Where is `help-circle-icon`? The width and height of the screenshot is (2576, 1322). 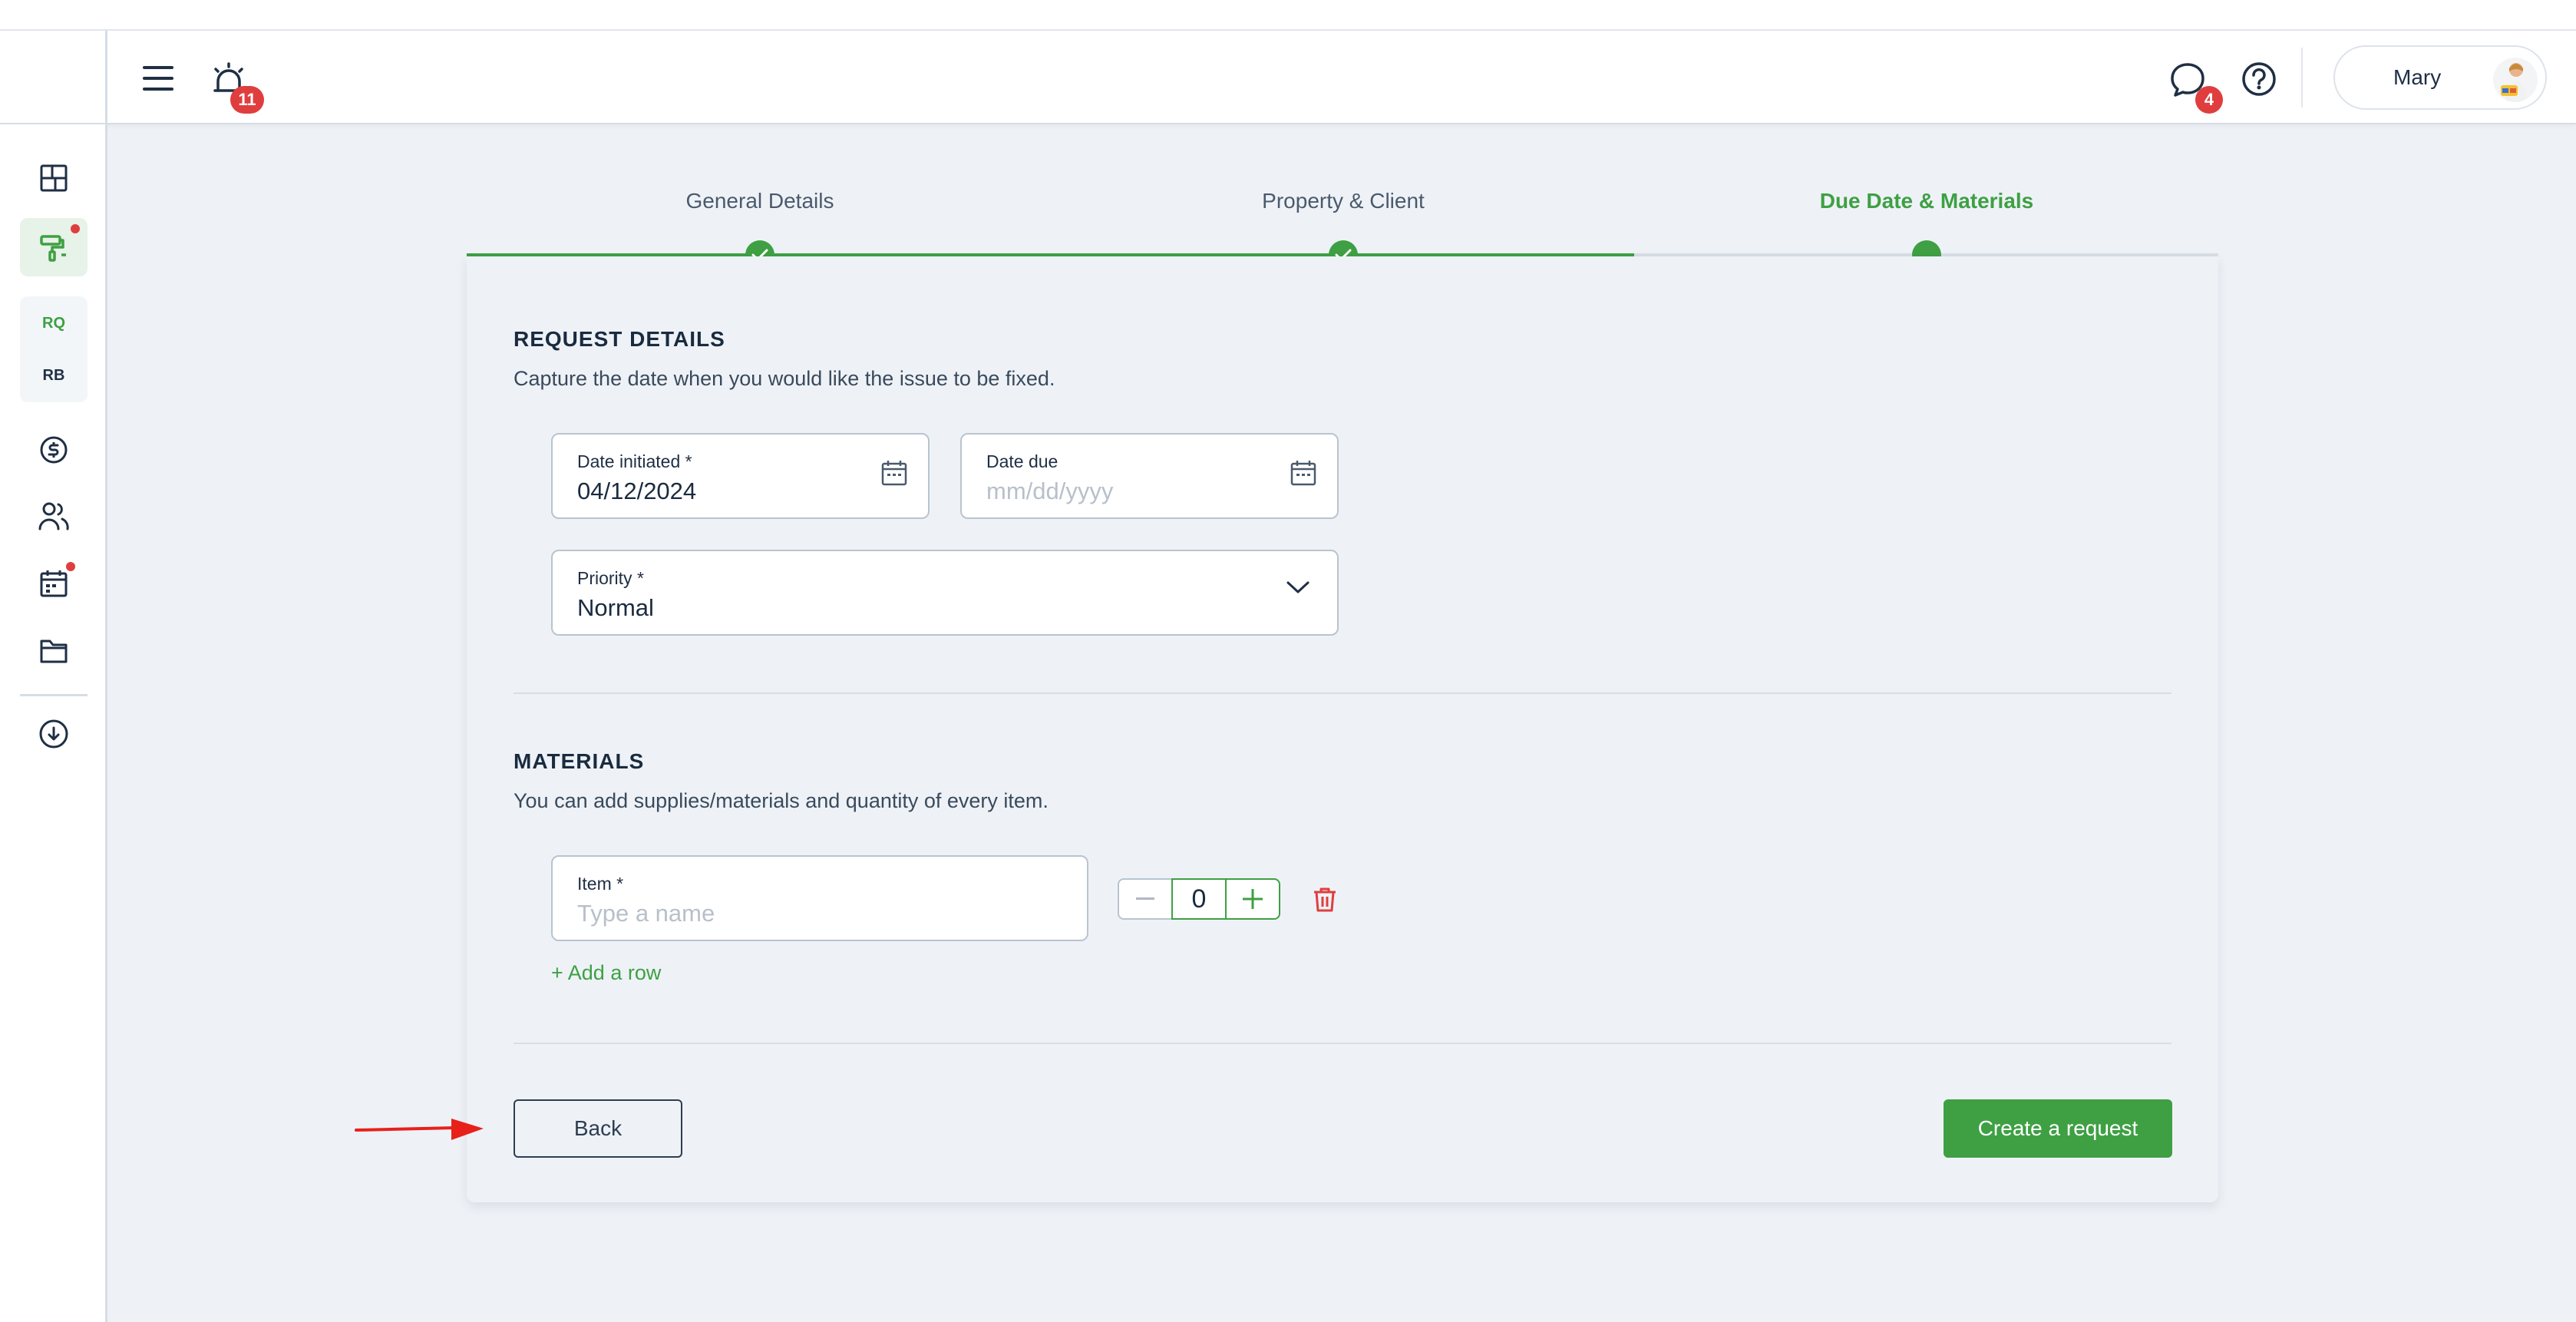 help-circle-icon is located at coordinates (2259, 79).